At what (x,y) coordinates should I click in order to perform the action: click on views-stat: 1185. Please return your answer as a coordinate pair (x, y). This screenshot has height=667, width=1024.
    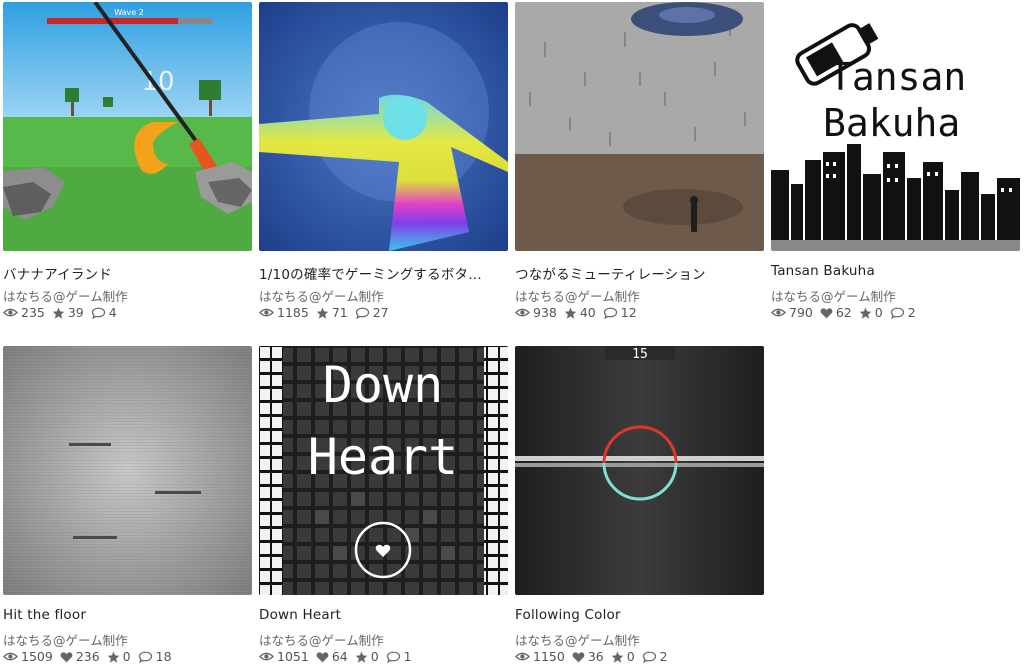
    Looking at the image, I should click on (284, 312).